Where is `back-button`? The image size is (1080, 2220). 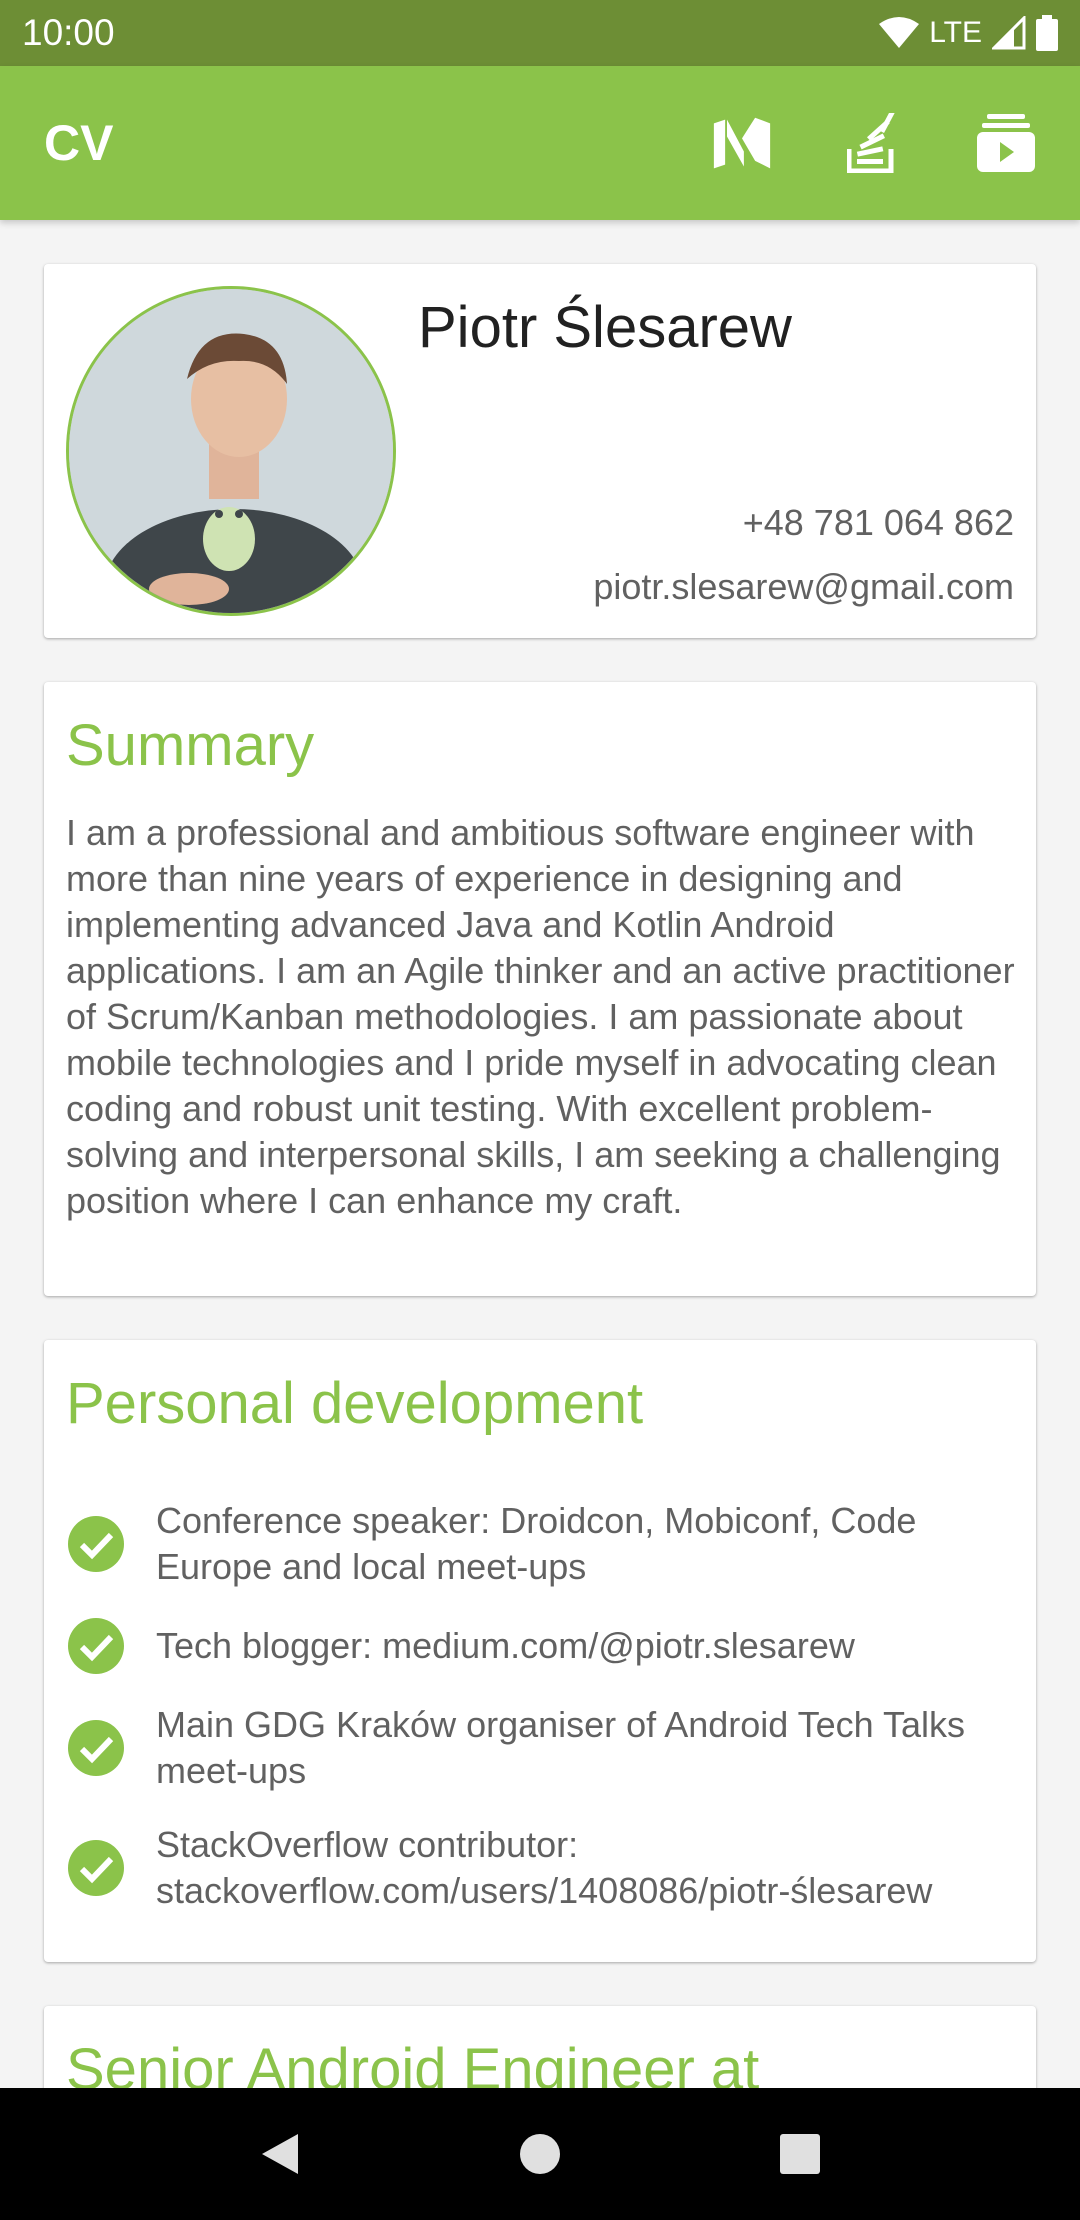 back-button is located at coordinates (280, 2154).